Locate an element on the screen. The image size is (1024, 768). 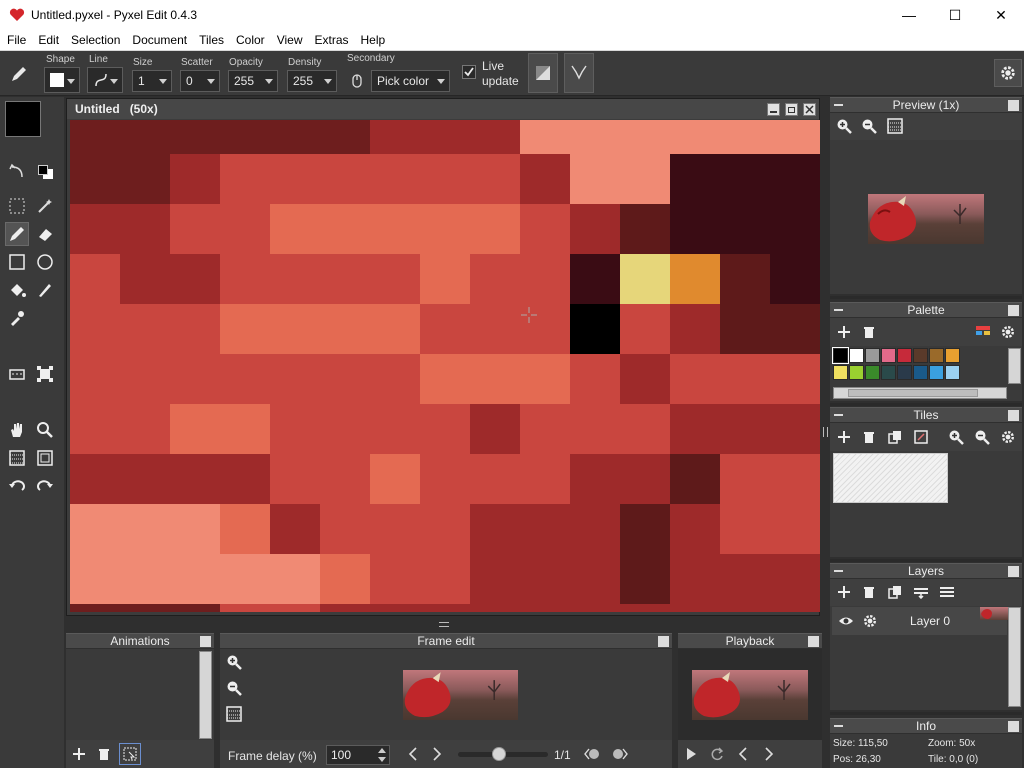
layer-duplicate-button is located at coordinates (895, 592).